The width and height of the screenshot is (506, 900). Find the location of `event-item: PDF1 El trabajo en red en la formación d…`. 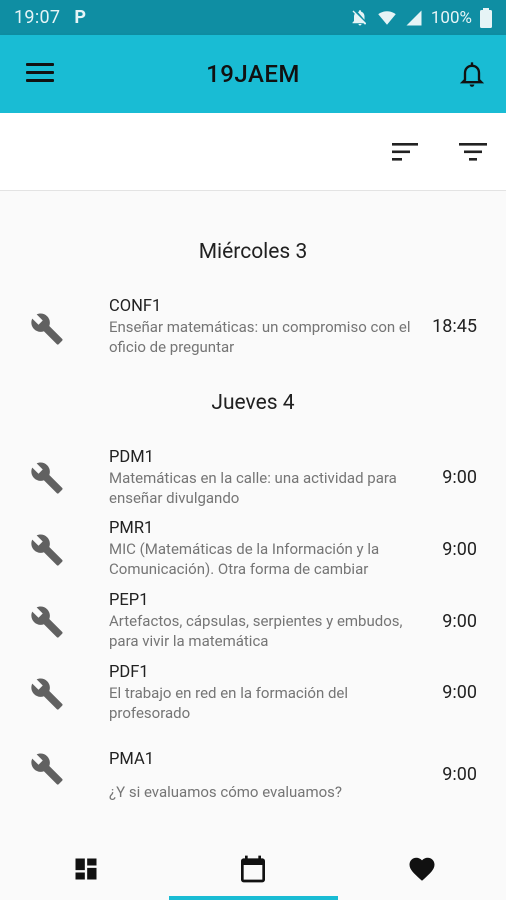

event-item: PDF1 El trabajo en red en la formación d… is located at coordinates (253, 696).